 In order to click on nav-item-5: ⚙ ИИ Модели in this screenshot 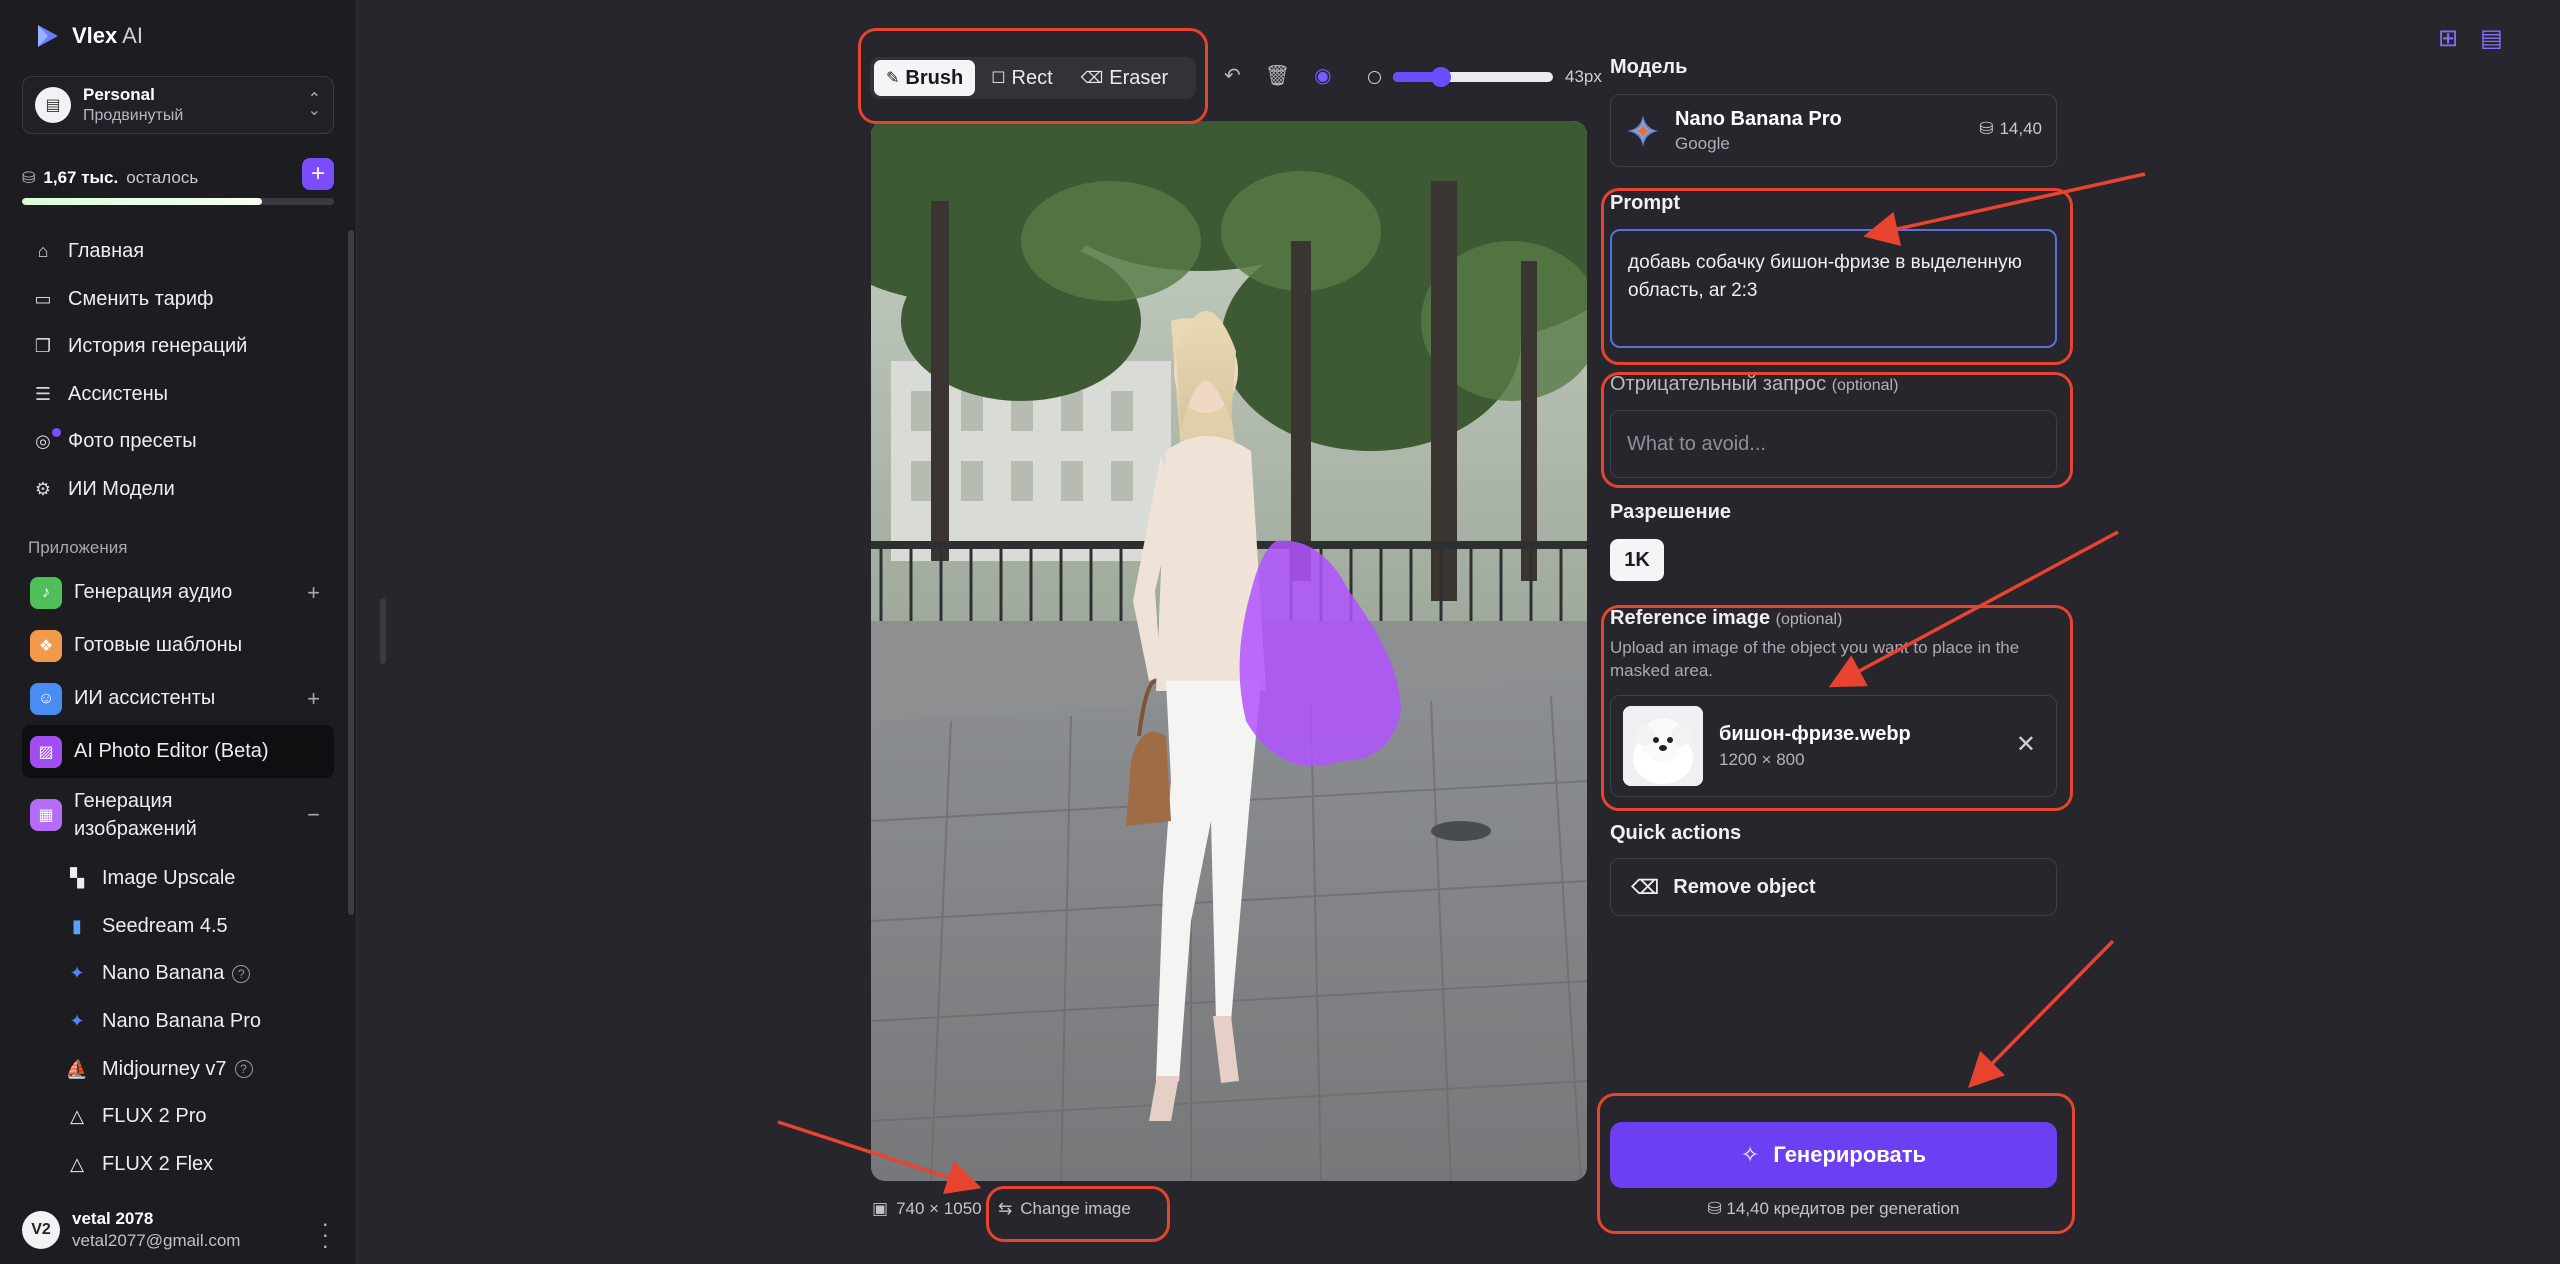, I will do `click(178, 490)`.